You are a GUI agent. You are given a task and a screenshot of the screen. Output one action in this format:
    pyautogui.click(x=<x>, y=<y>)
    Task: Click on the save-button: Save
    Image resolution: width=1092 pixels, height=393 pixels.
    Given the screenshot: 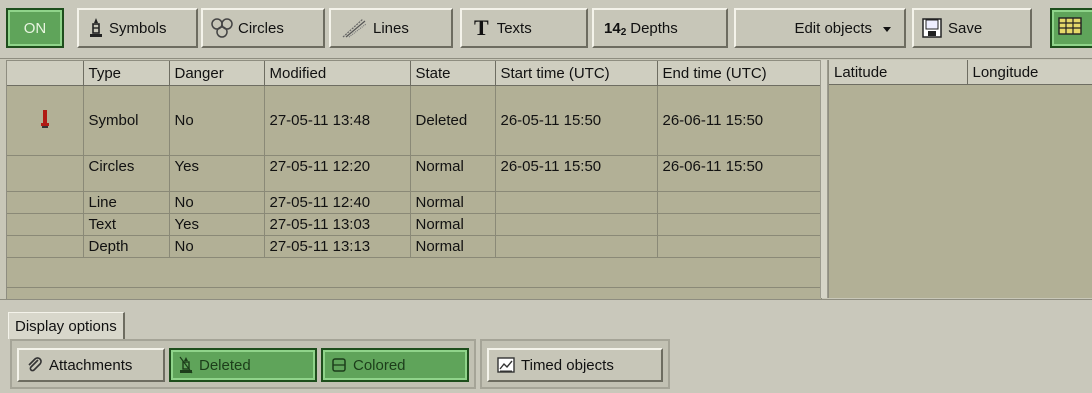 What is the action you would take?
    pyautogui.click(x=972, y=28)
    